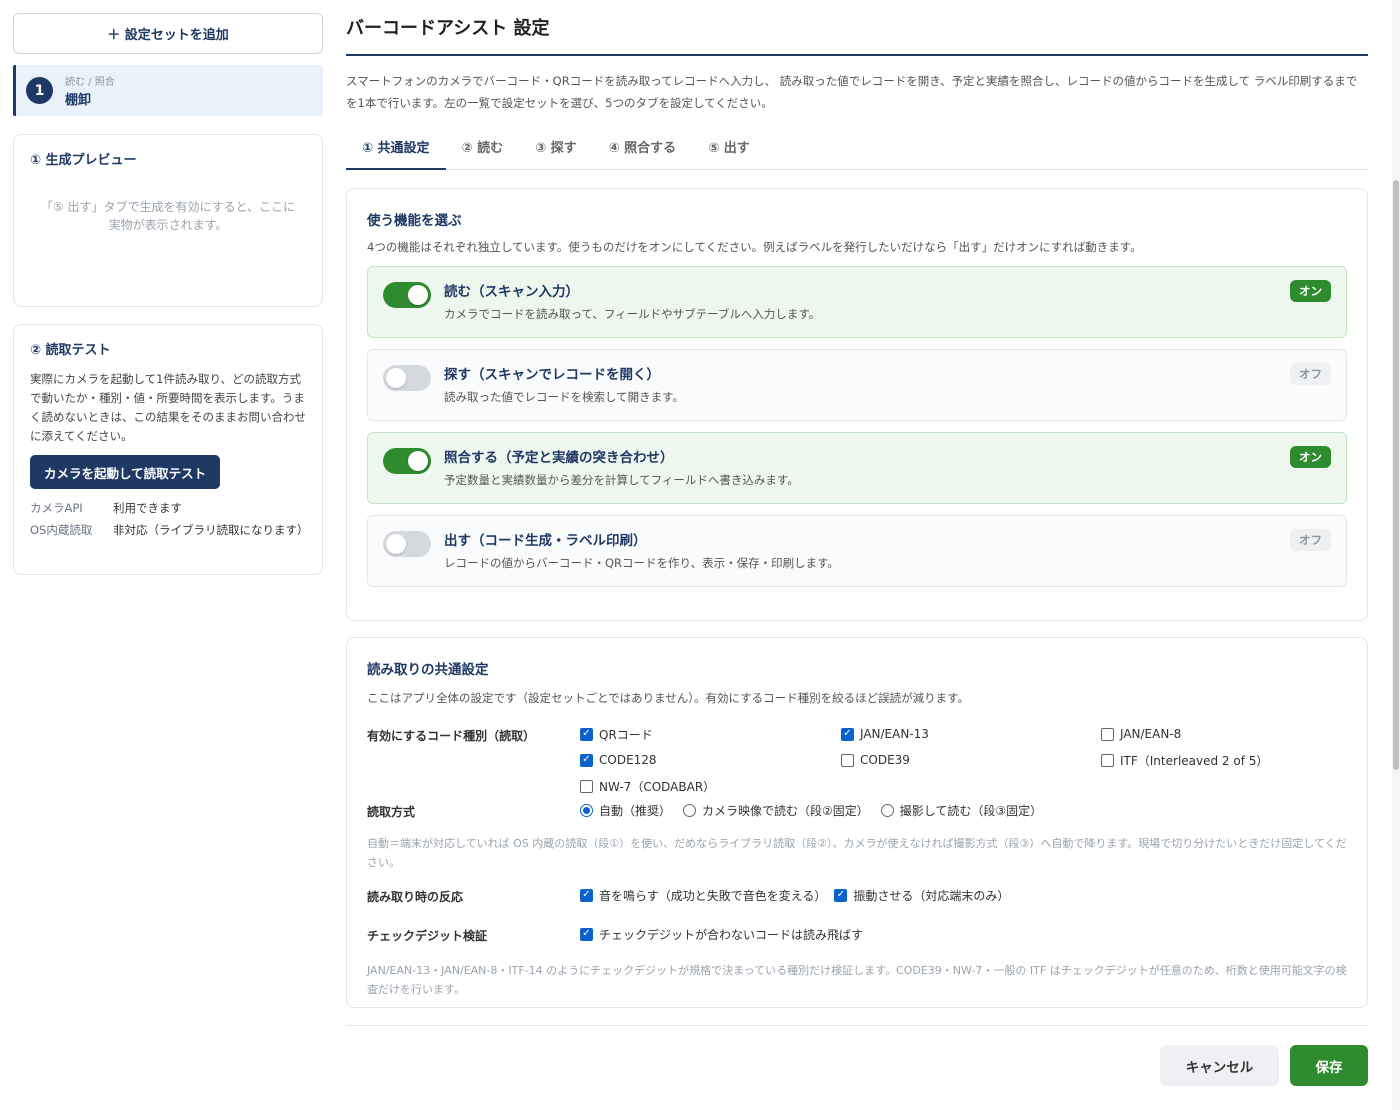 This screenshot has width=1400, height=1110. Describe the element at coordinates (1219, 1065) in the screenshot. I see `cancel-button: キャンセル` at that location.